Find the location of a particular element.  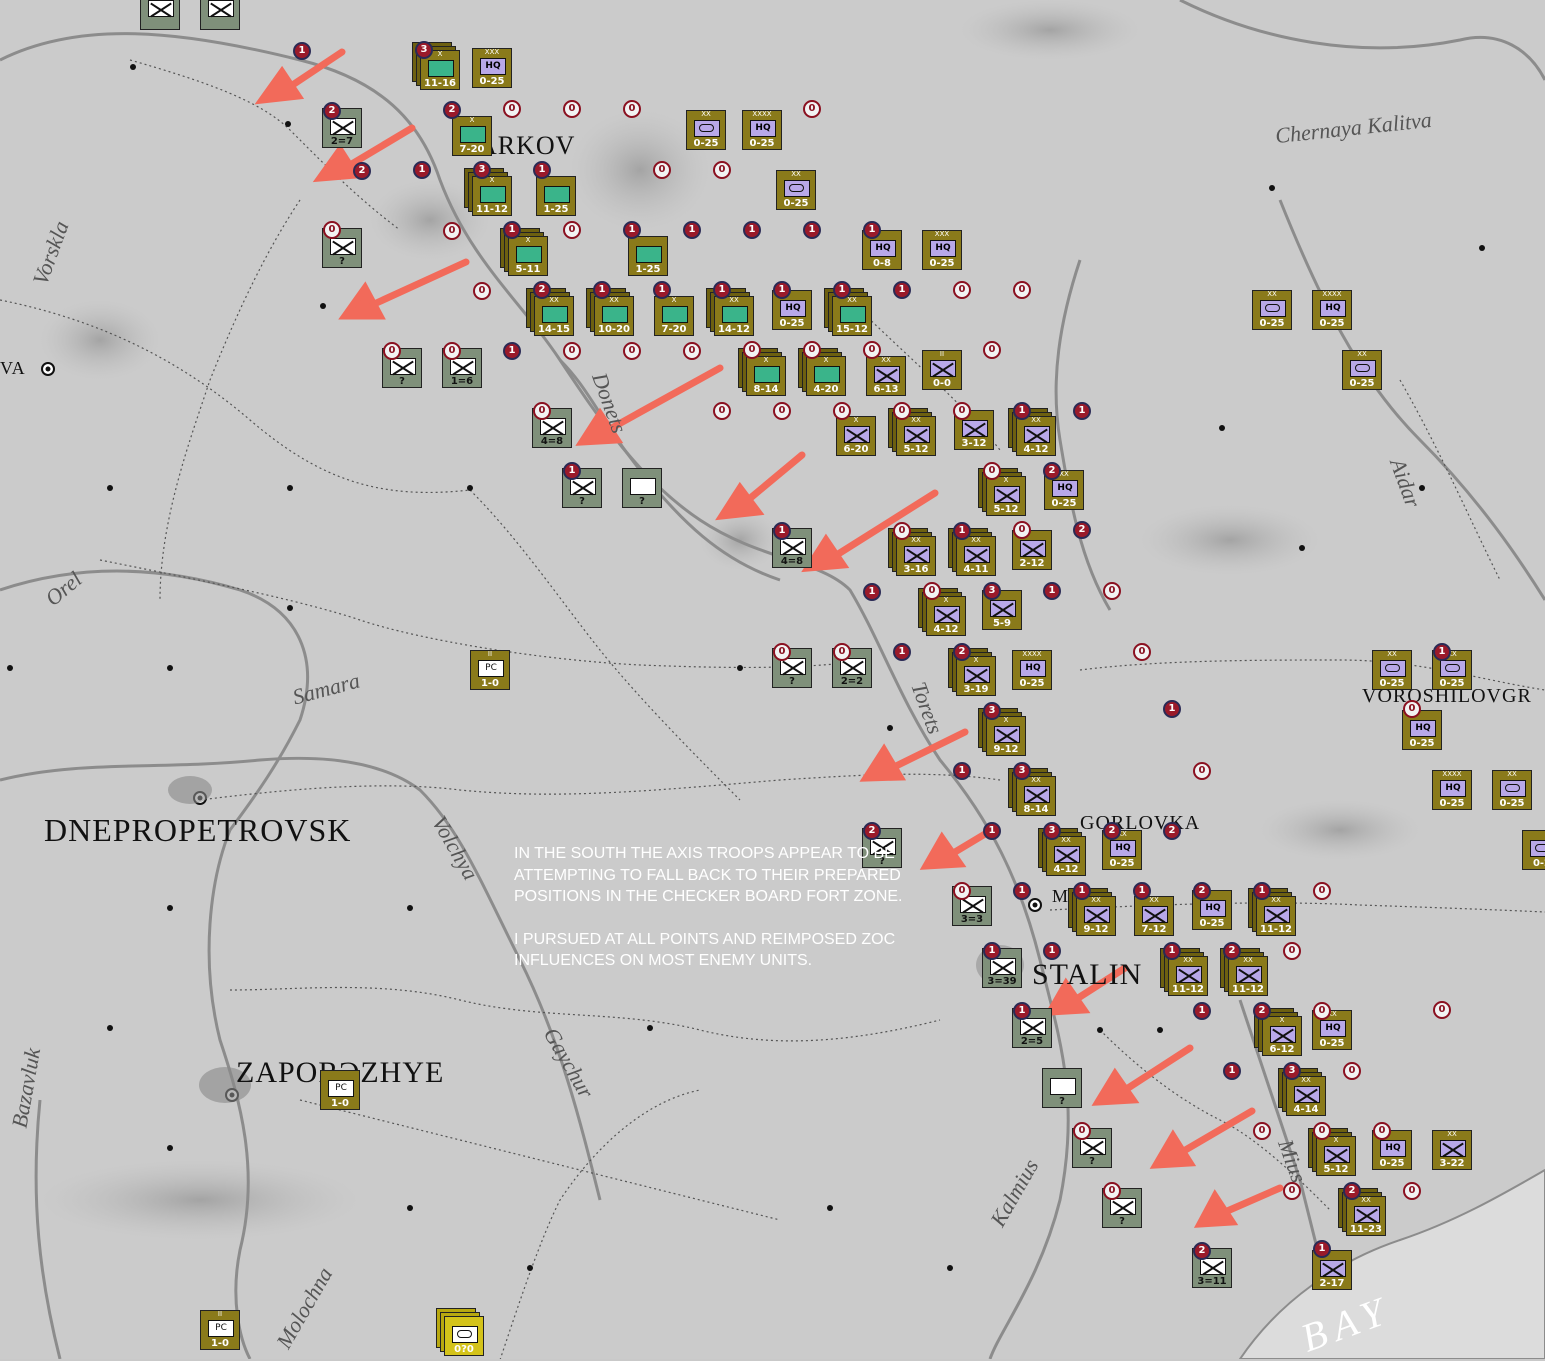

axis-unit-counter: XX 4-11 is located at coordinates (976, 556).